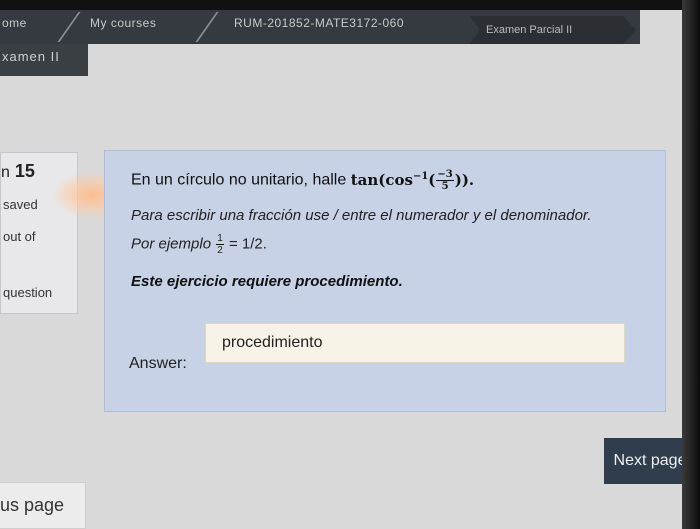 This screenshot has width=700, height=529. What do you see at coordinates (14, 27) in the screenshot?
I see `breadcrumb-home: ome` at bounding box center [14, 27].